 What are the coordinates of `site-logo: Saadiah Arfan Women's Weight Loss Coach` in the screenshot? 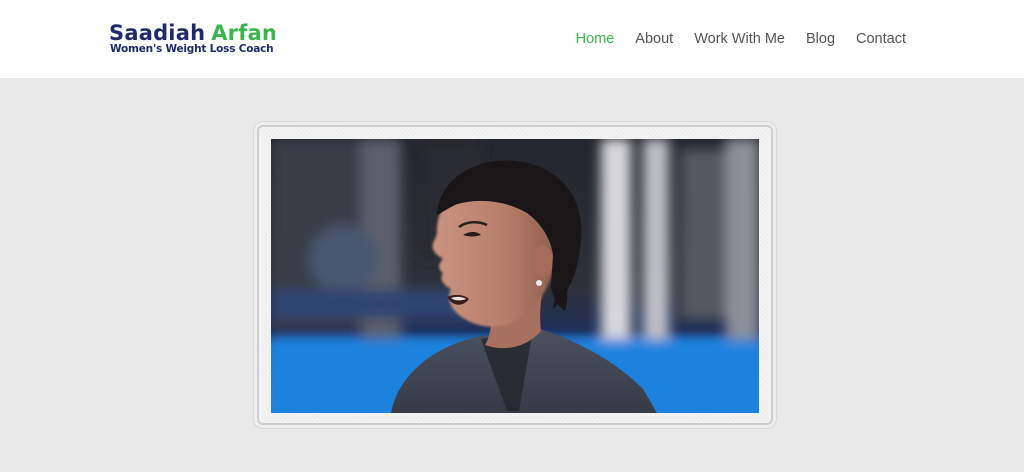 It's located at (199, 42).